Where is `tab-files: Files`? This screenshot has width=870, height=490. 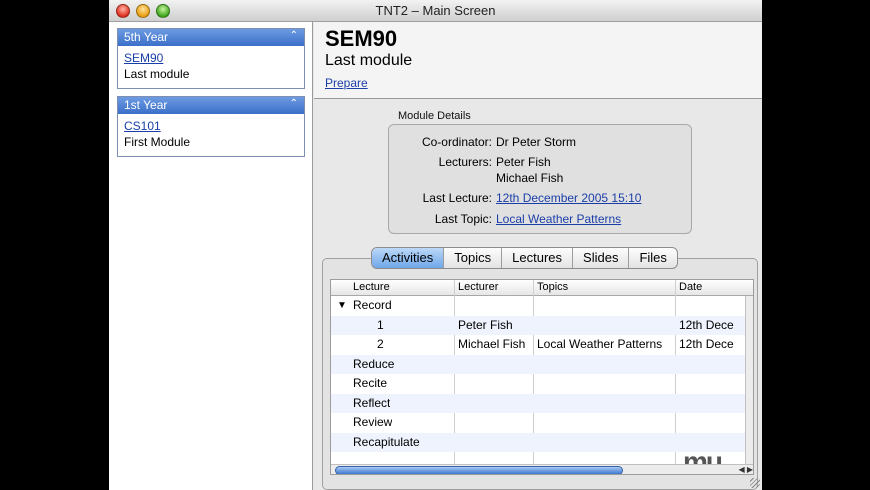 tab-files: Files is located at coordinates (652, 258).